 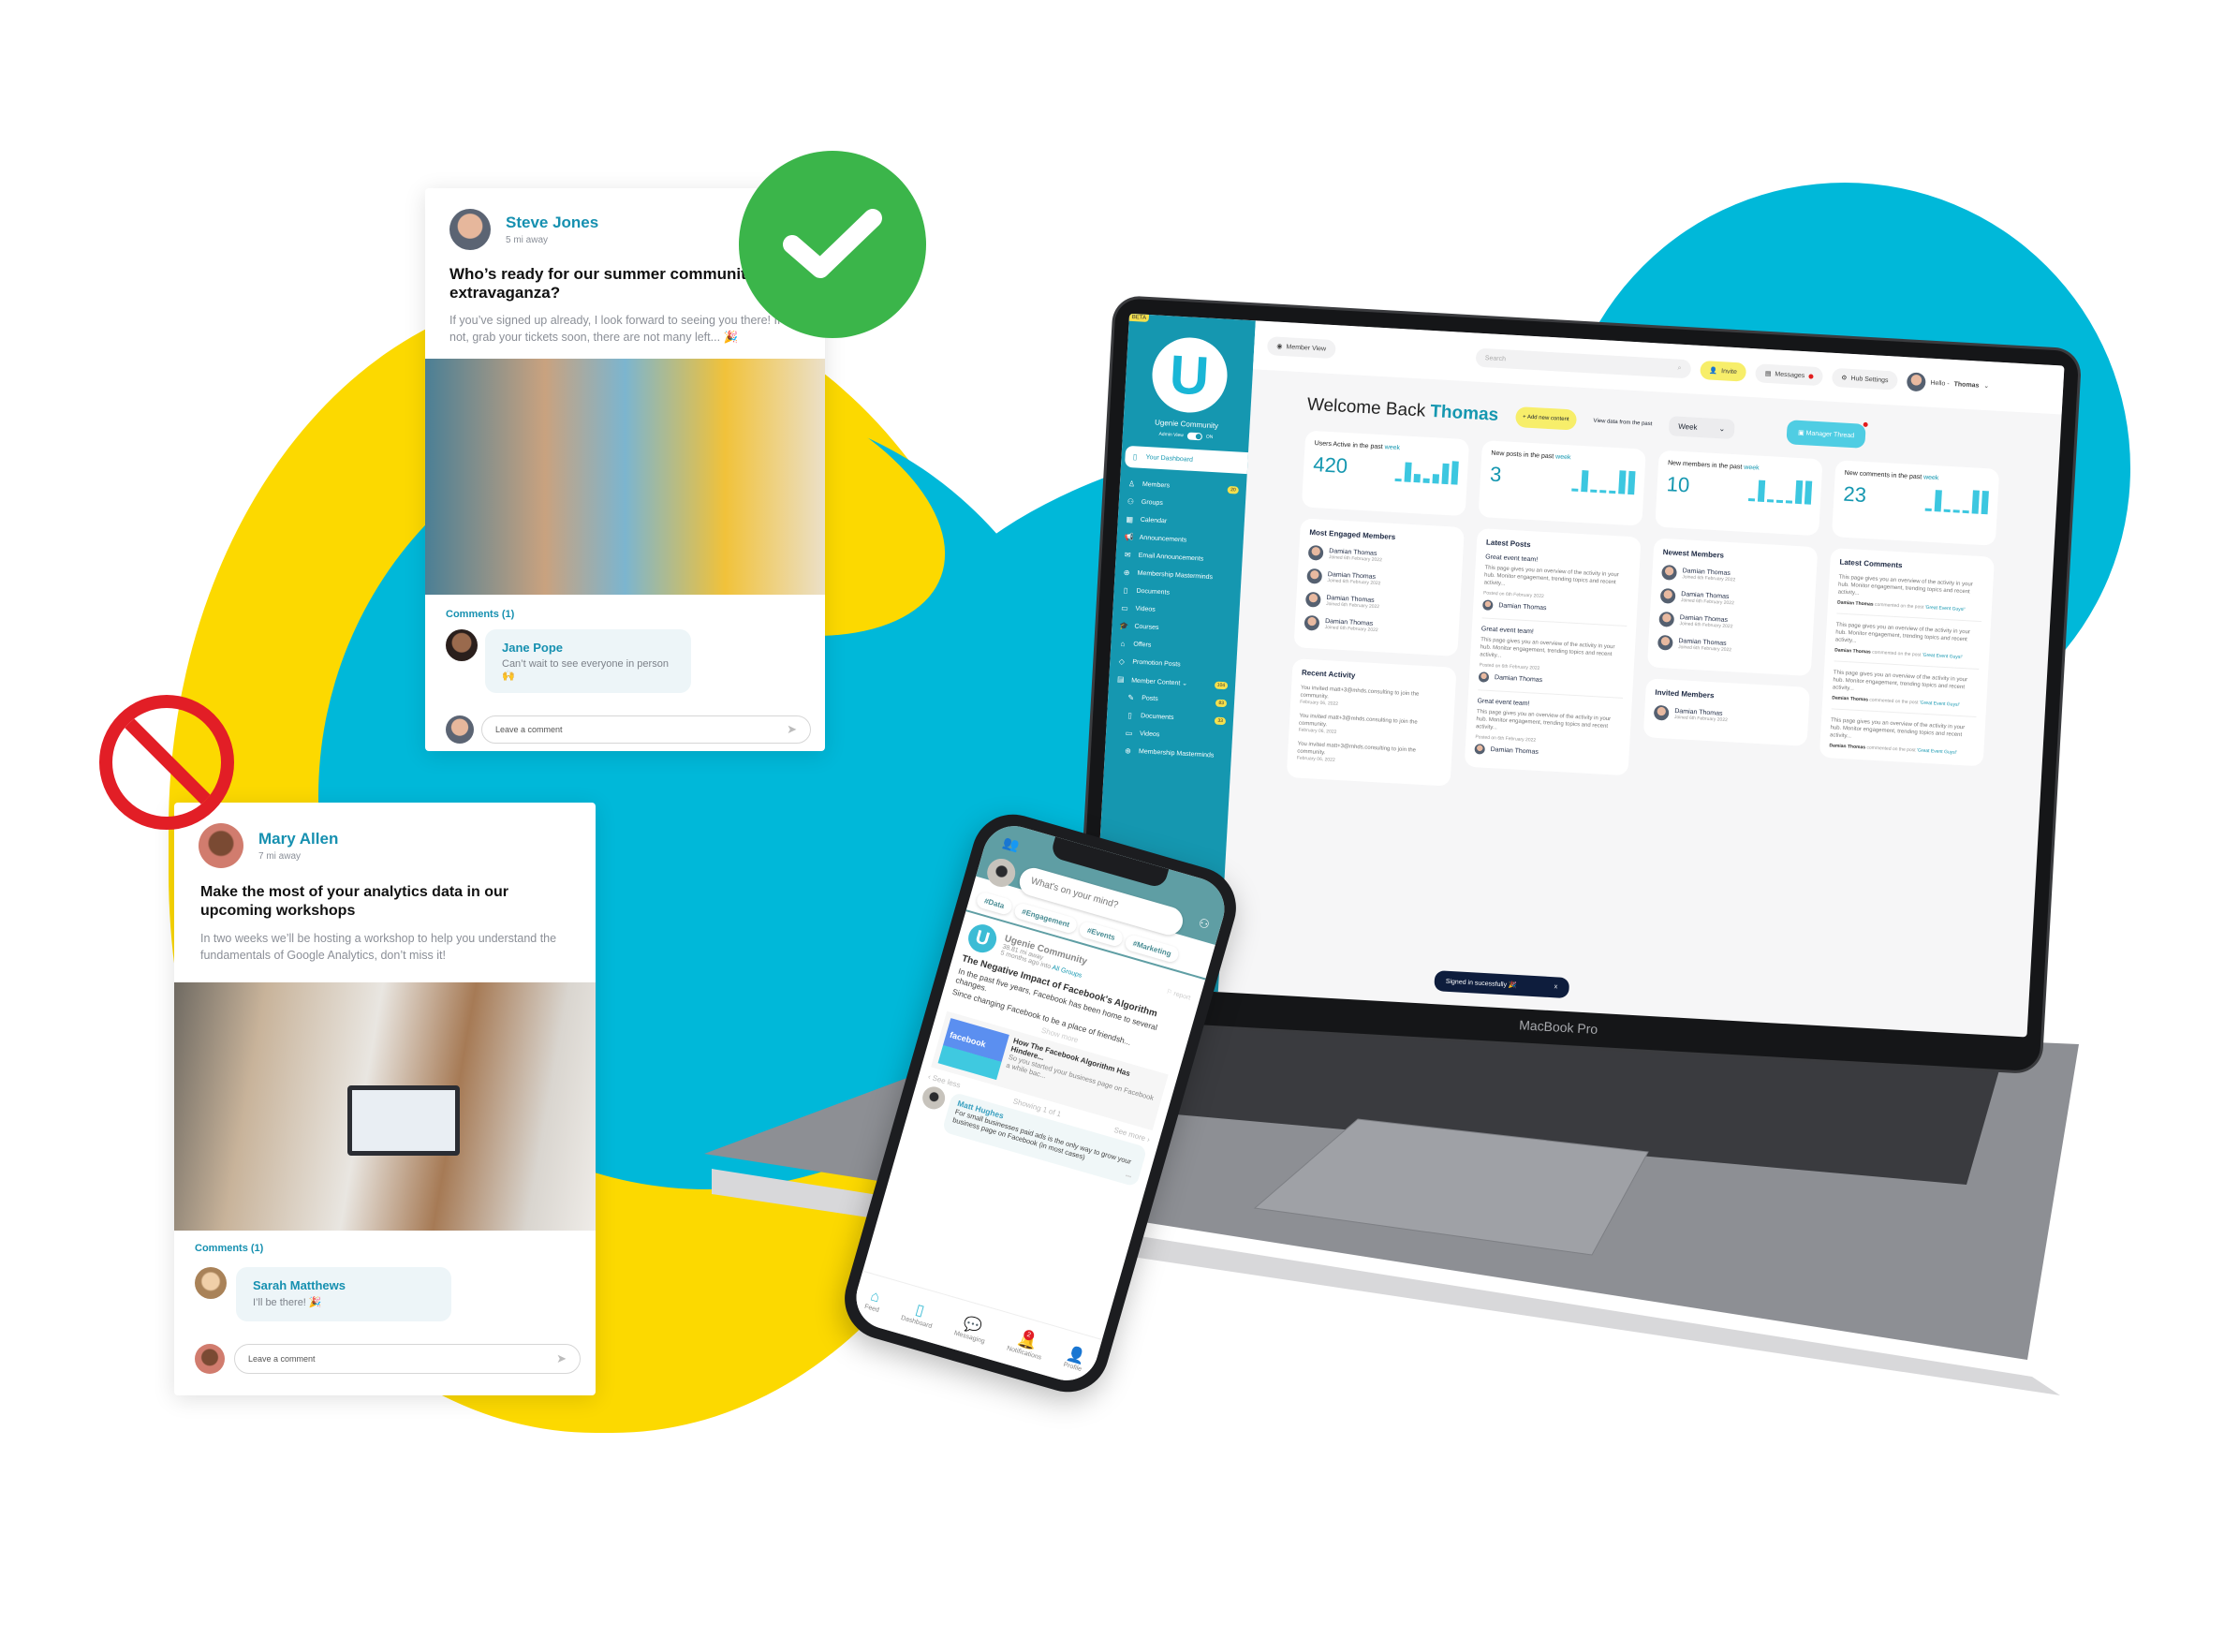 I want to click on sidebar-icon: ⌂, so click(x=1123, y=644).